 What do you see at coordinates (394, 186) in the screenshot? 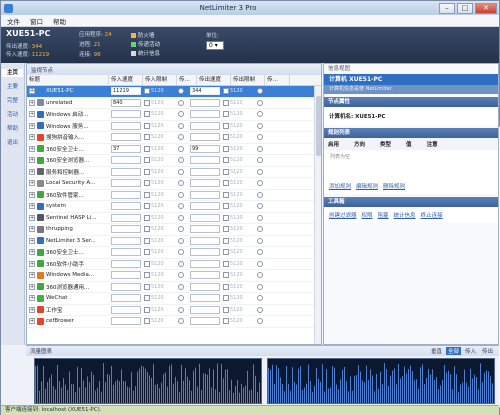
I see `delete-rule-link: 删除规则` at bounding box center [394, 186].